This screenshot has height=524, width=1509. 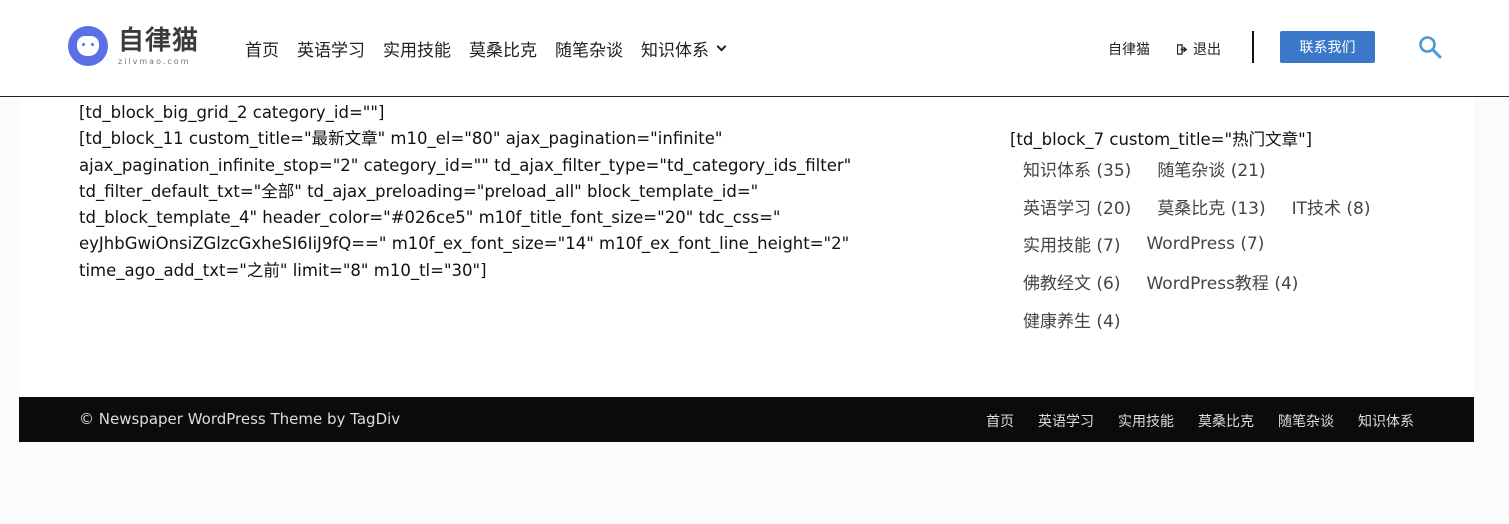 I want to click on footer-nav-home: 首页, so click(x=1000, y=421).